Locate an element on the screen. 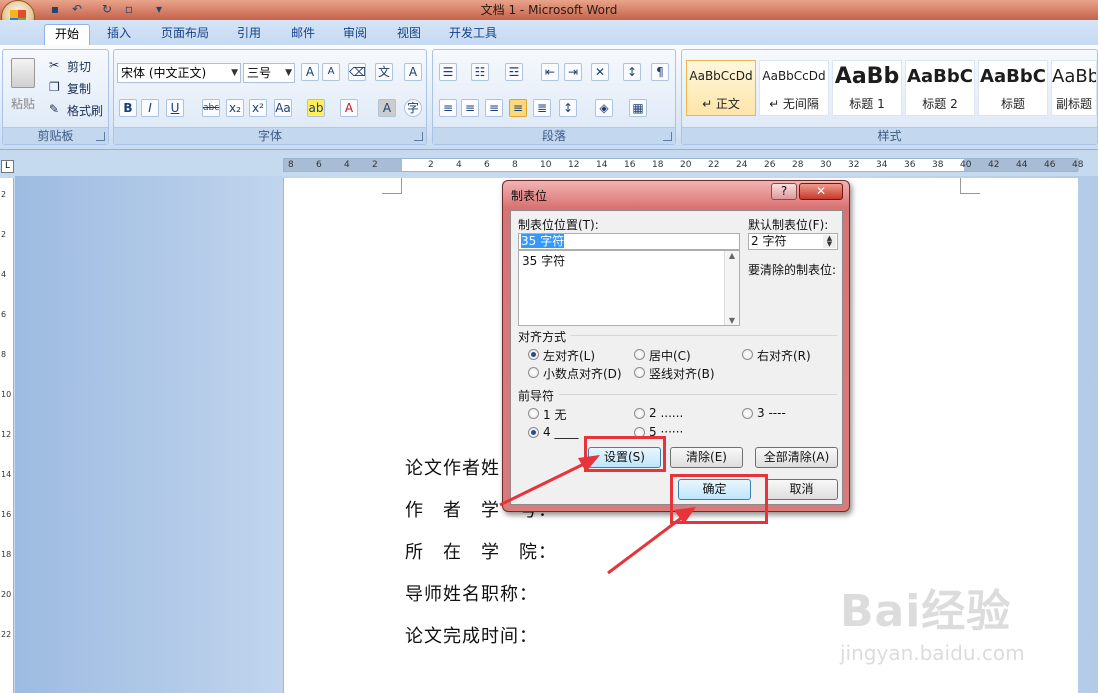 The image size is (1098, 693). watermark-brand: Bai经验 is located at coordinates (926, 611).